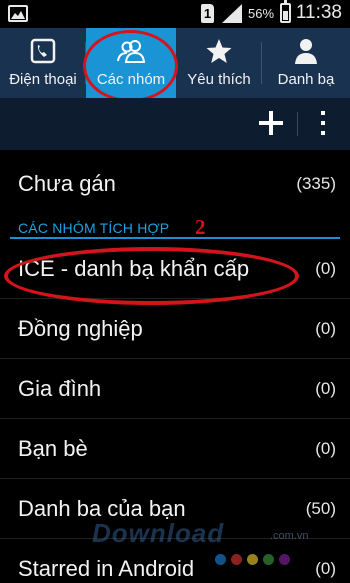 The image size is (350, 583). I want to click on list-item-label: Chưa gán, so click(67, 183).